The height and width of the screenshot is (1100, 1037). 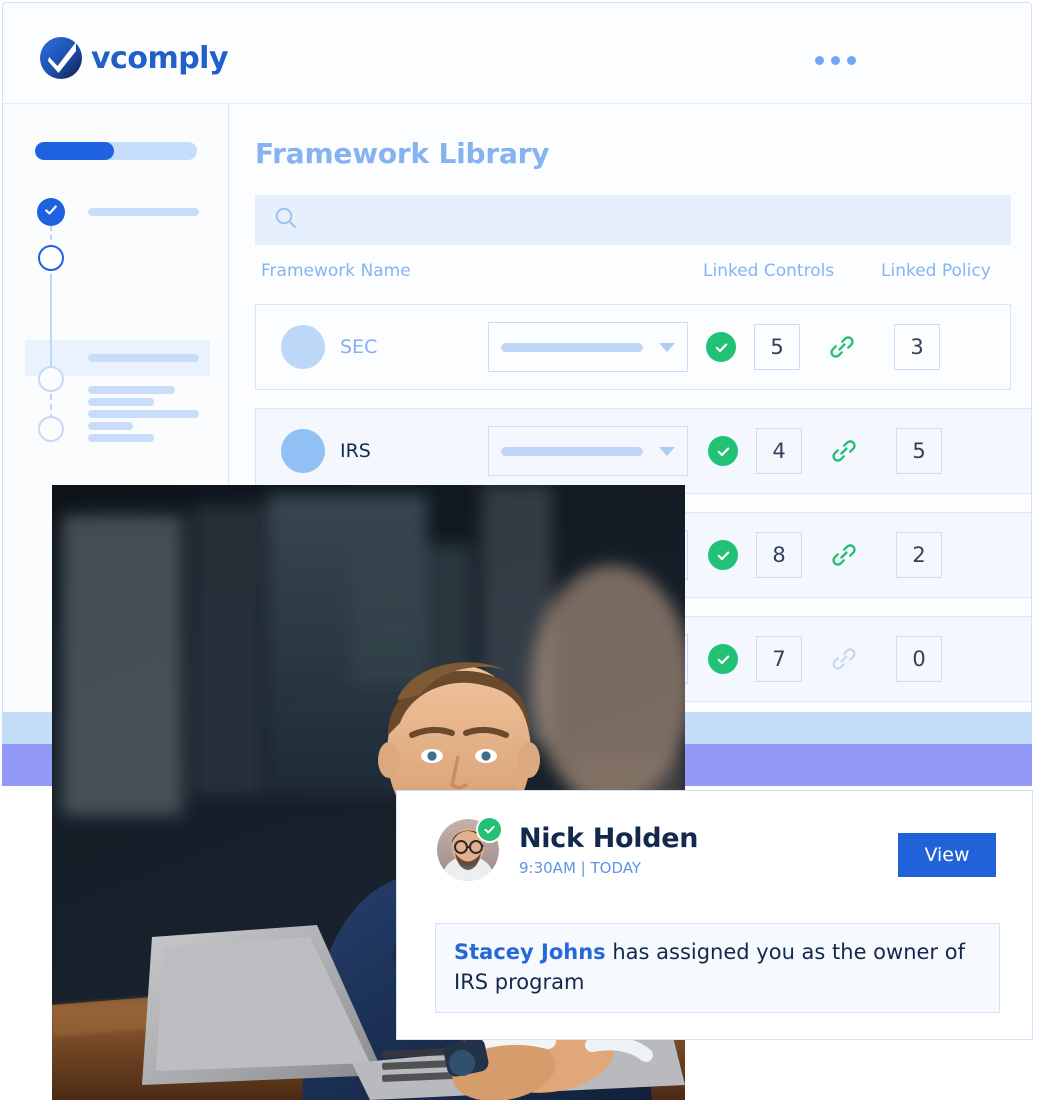 What do you see at coordinates (779, 659) in the screenshot?
I see `linked-controls-count: 7` at bounding box center [779, 659].